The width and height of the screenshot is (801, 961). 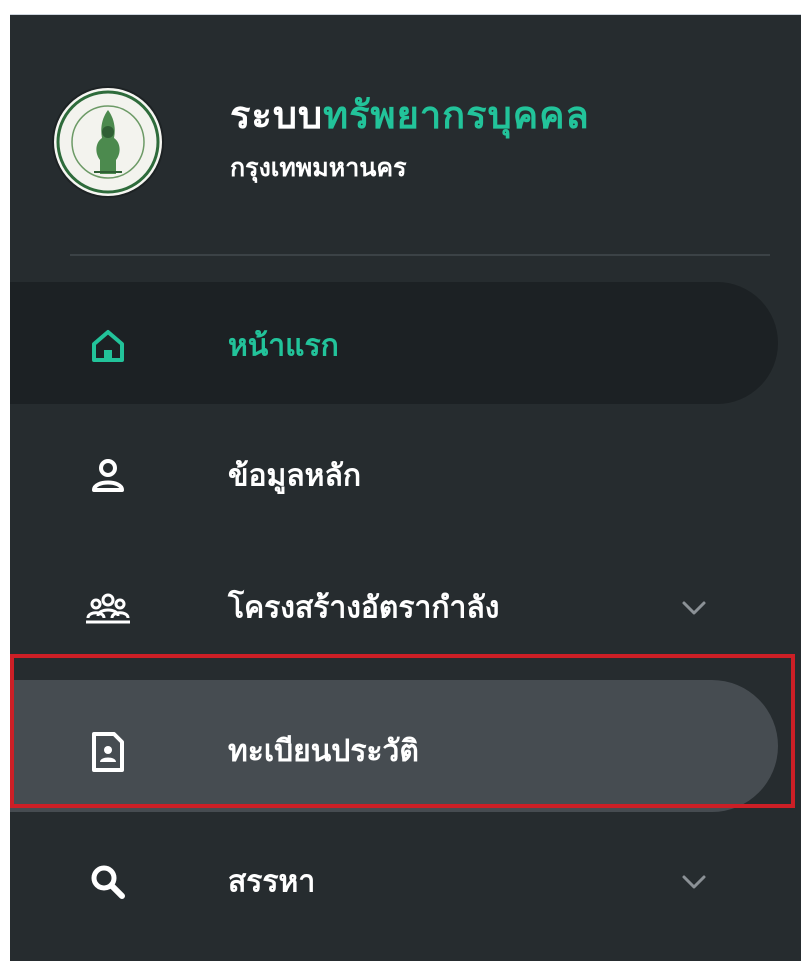 What do you see at coordinates (277, 115) in the screenshot?
I see `app-title-prefix: ระบบ` at bounding box center [277, 115].